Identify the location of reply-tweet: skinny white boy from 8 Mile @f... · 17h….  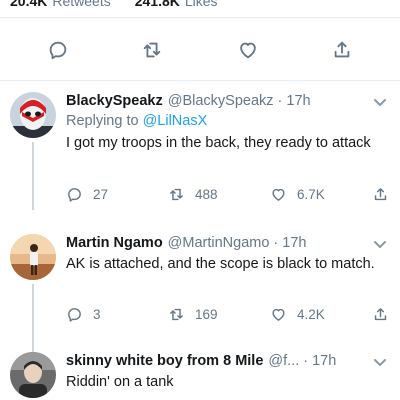
(200, 375).